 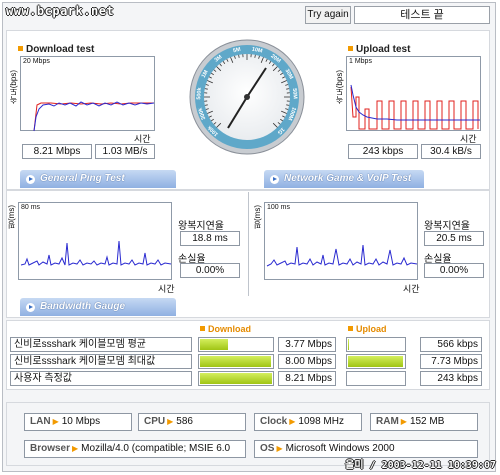 I want to click on download-title-text: Download test, so click(x=60, y=49).